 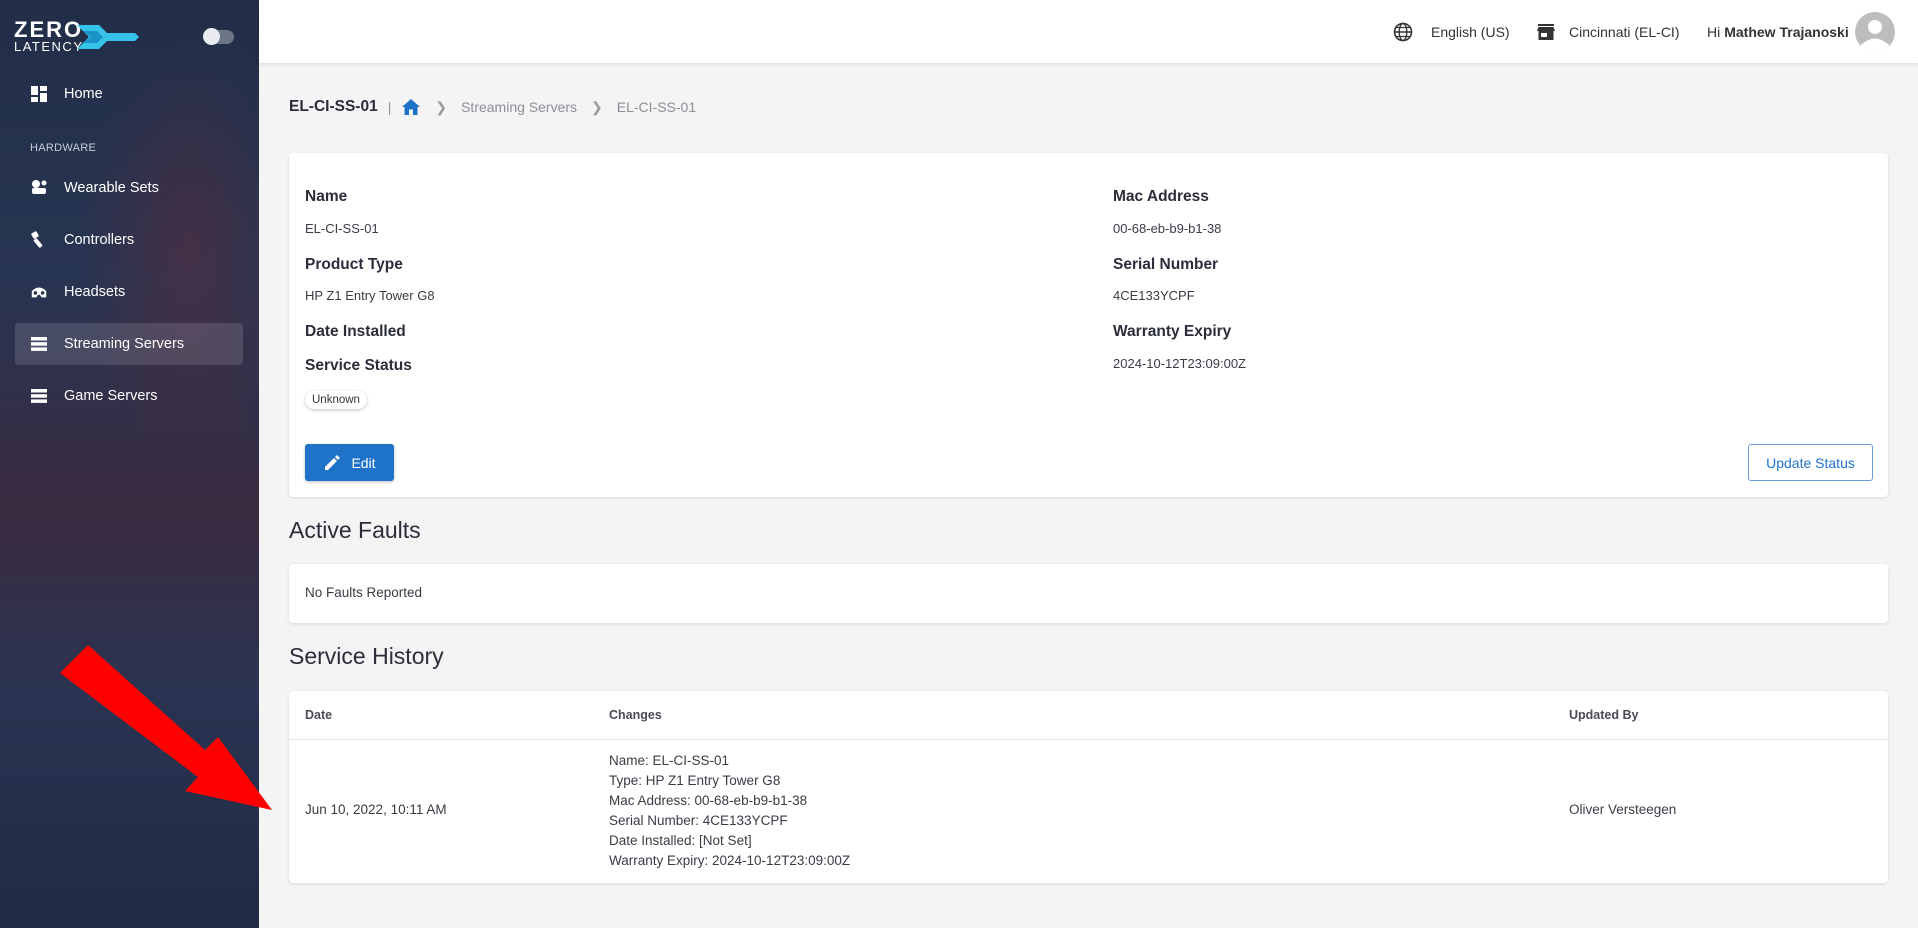 I want to click on service-history-title: Service History, so click(x=366, y=656).